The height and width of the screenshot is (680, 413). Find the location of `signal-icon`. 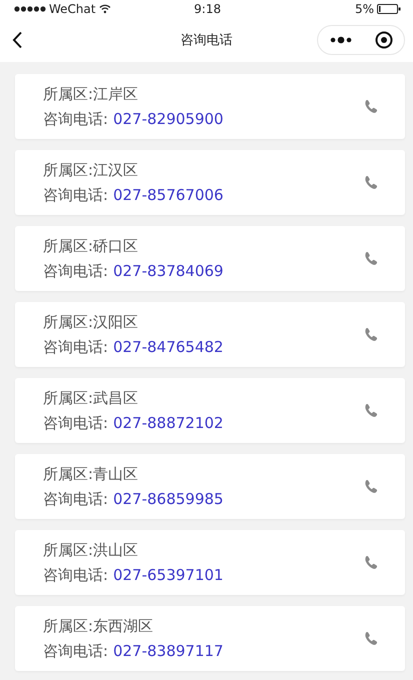

signal-icon is located at coordinates (30, 9).